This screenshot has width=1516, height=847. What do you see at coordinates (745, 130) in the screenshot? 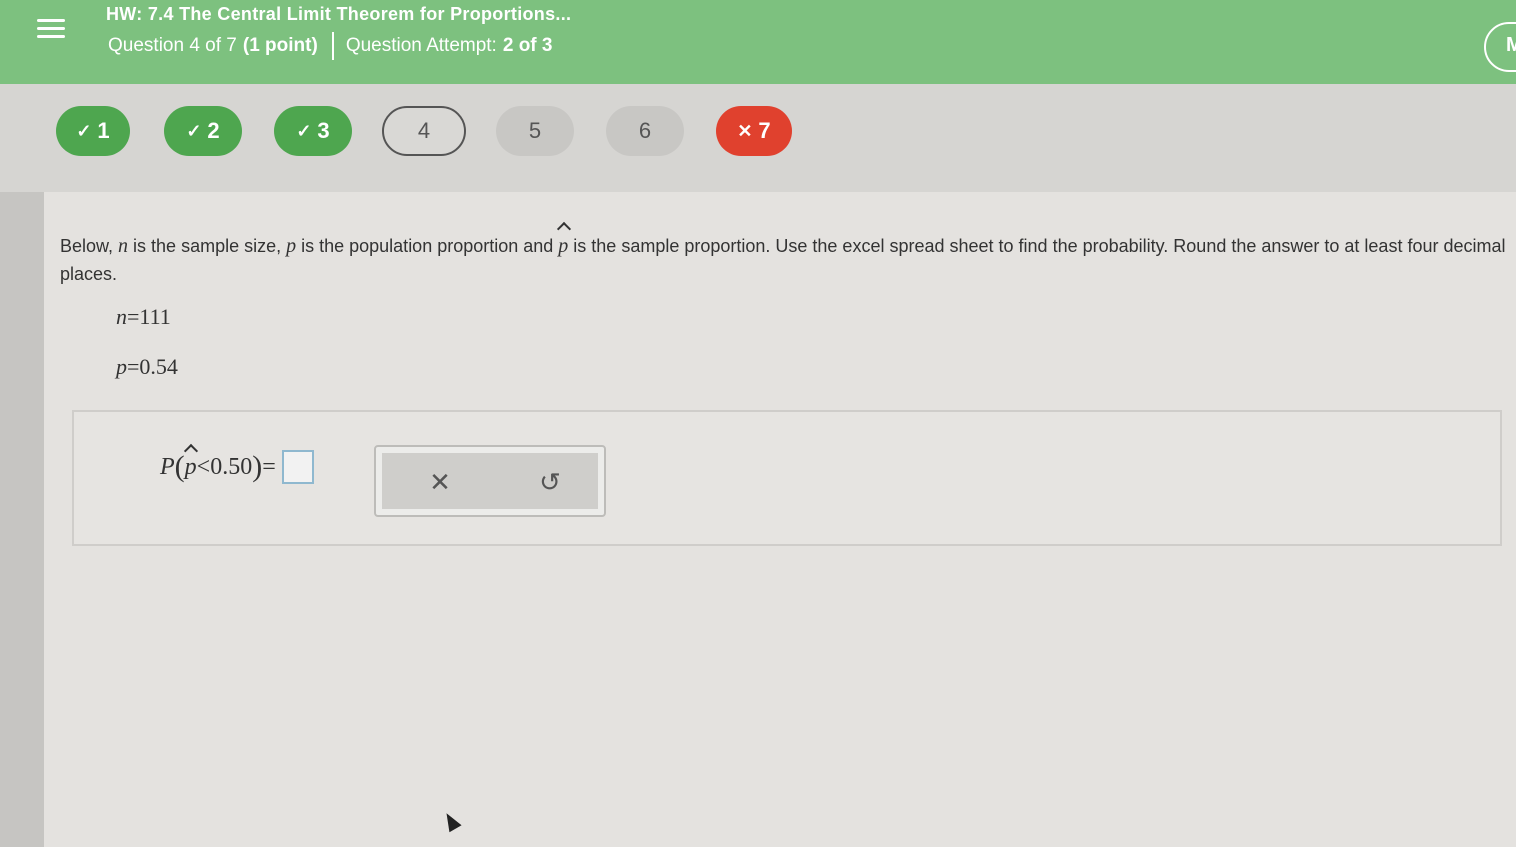
I see `x-mark-icon: ✕` at bounding box center [745, 130].